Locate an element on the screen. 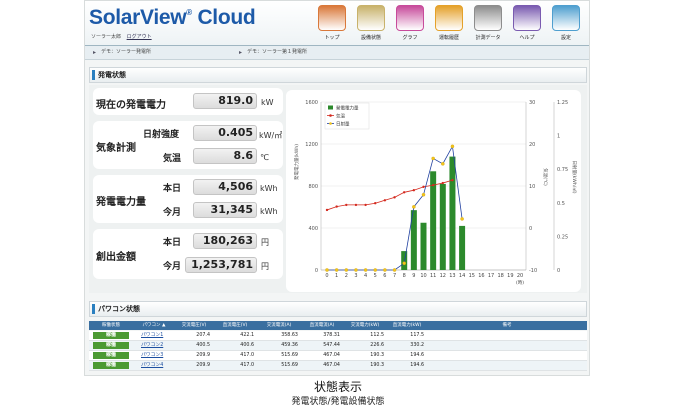 This screenshot has width=676, height=420. table-cell: 378.31 is located at coordinates (331, 335).